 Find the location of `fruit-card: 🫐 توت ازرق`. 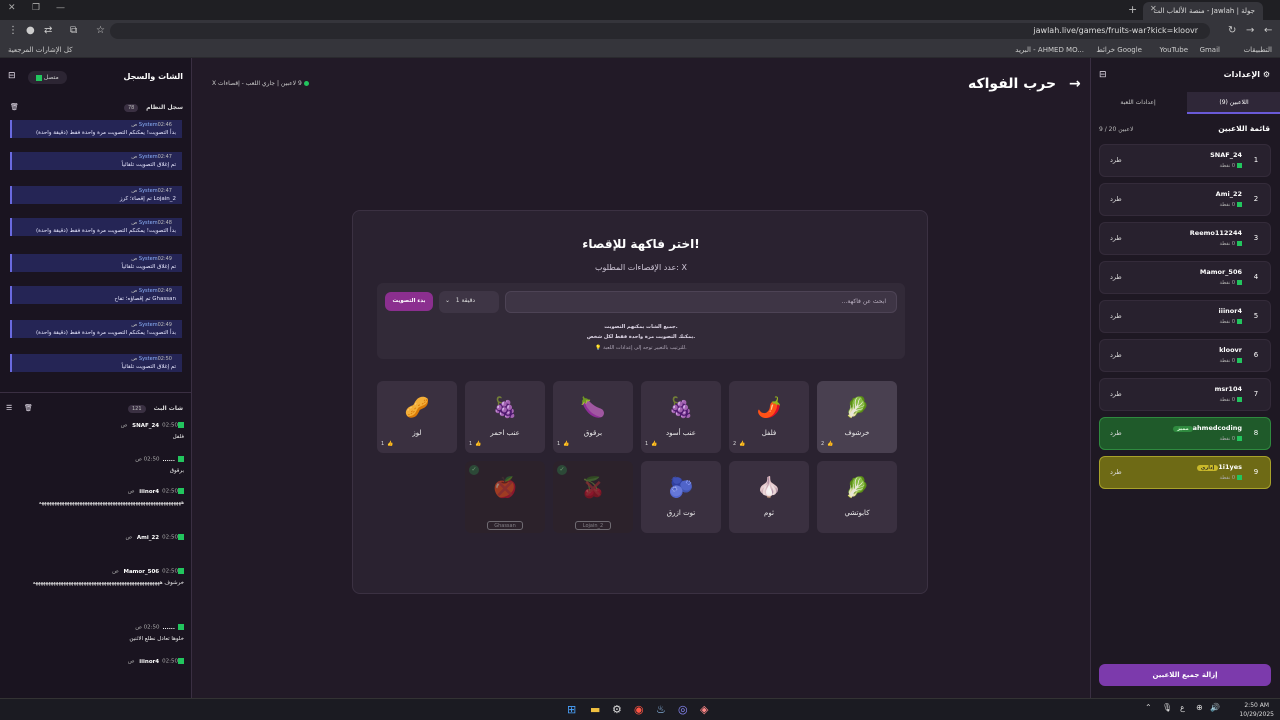

fruit-card: 🫐 توت ازرق is located at coordinates (681, 497).